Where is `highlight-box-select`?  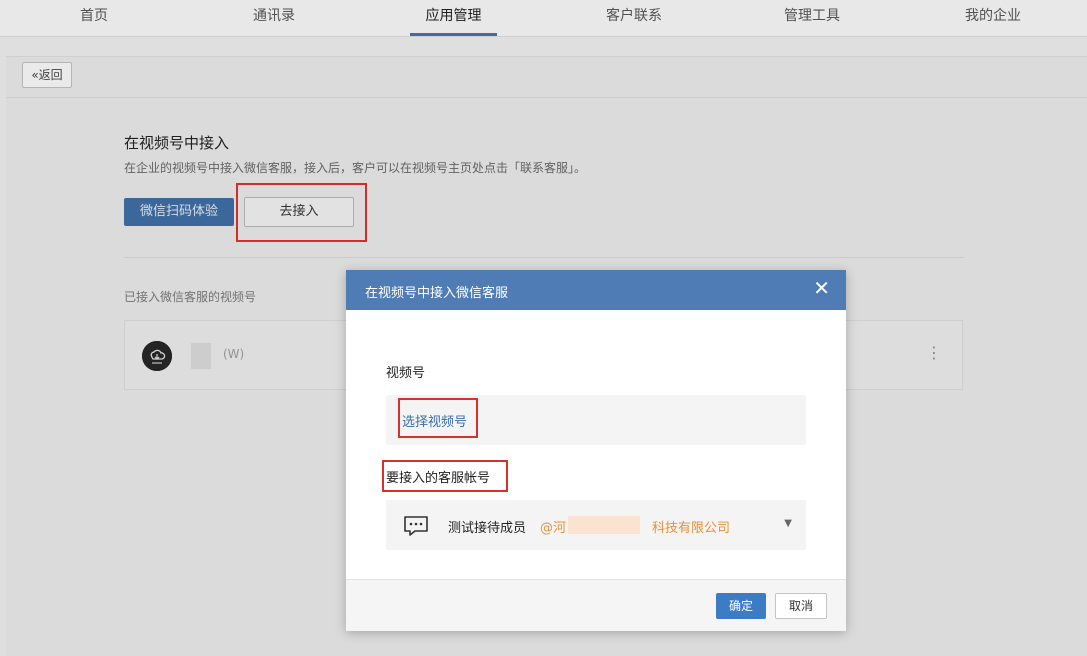 highlight-box-select is located at coordinates (438, 418).